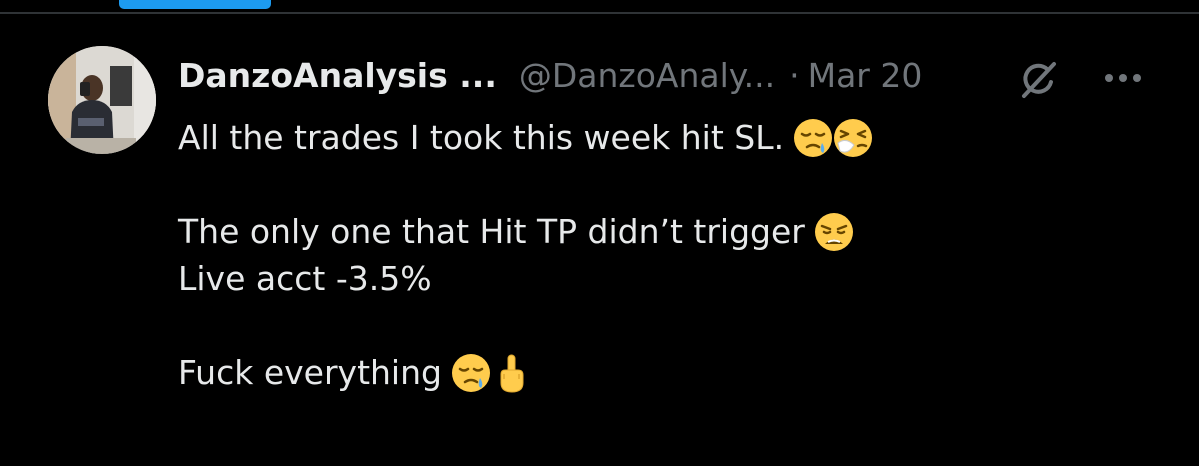 The image size is (1199, 466). What do you see at coordinates (481, 137) in the screenshot?
I see `tweet-line-text: All the trades I took this week hit SL.` at bounding box center [481, 137].